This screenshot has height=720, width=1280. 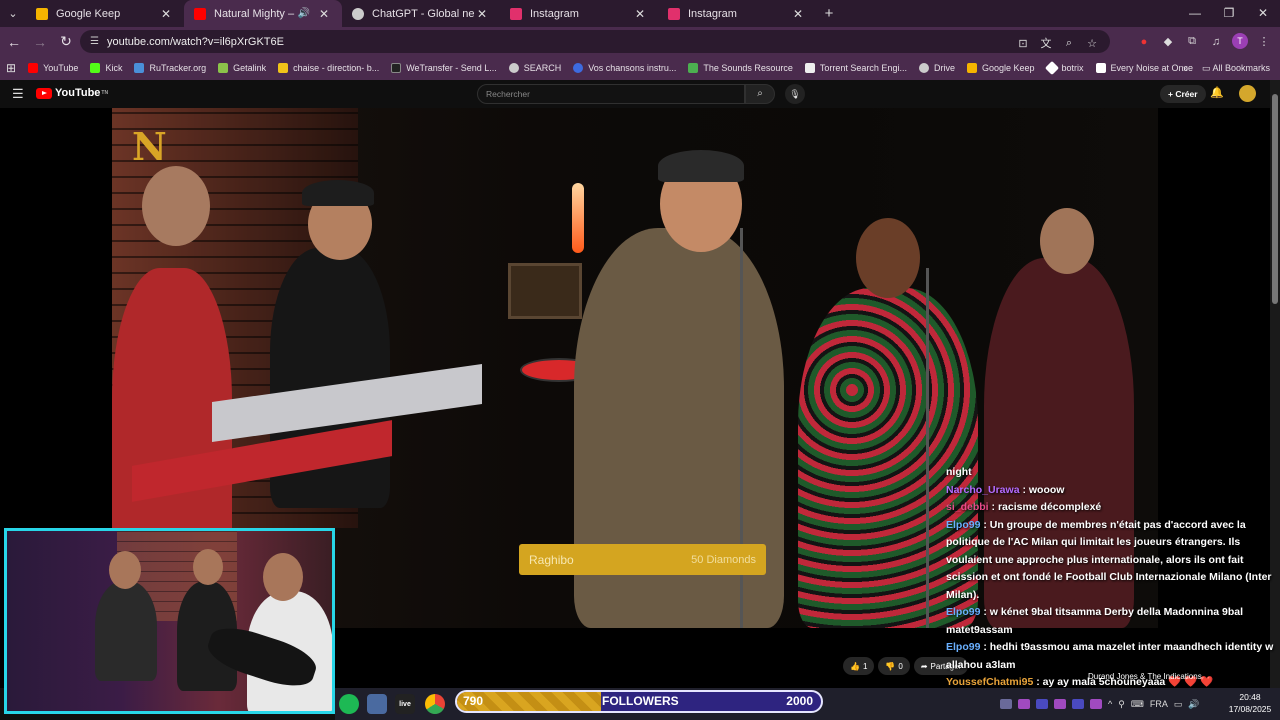 What do you see at coordinates (223, 68) in the screenshot?
I see `getalink-icon` at bounding box center [223, 68].